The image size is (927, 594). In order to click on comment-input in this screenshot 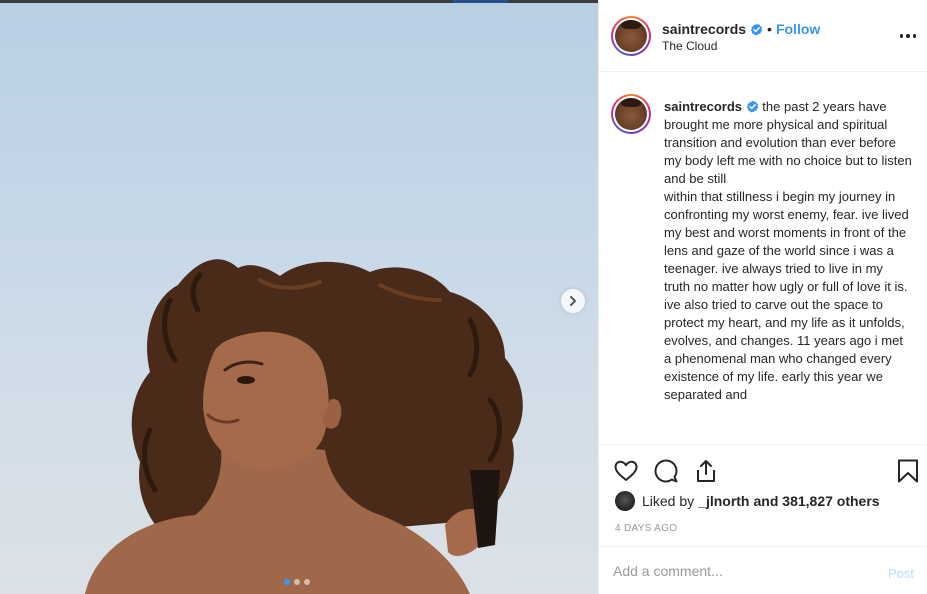, I will do `click(738, 571)`.